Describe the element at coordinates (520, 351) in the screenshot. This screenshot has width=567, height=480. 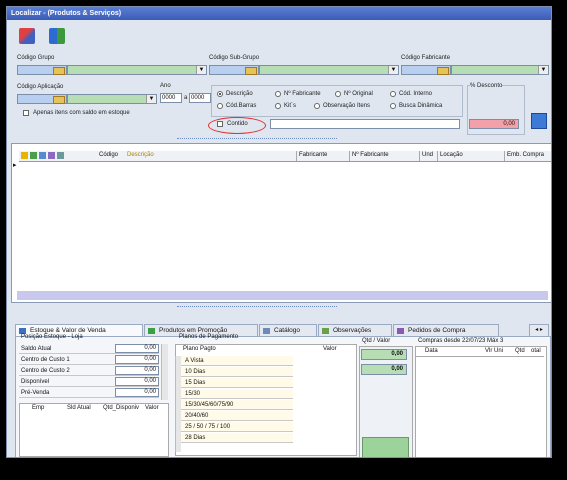
I see `col-qtd: Qtd` at that location.